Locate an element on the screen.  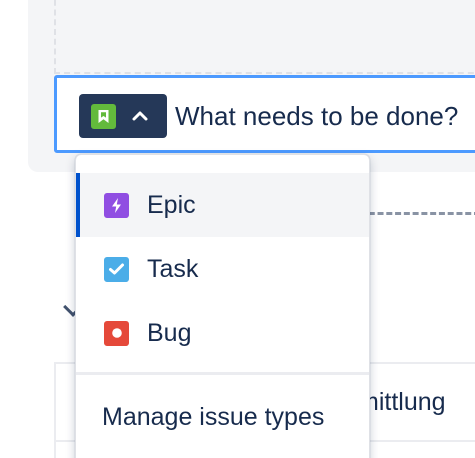
menu-item-bug: Bug is located at coordinates (222, 333).